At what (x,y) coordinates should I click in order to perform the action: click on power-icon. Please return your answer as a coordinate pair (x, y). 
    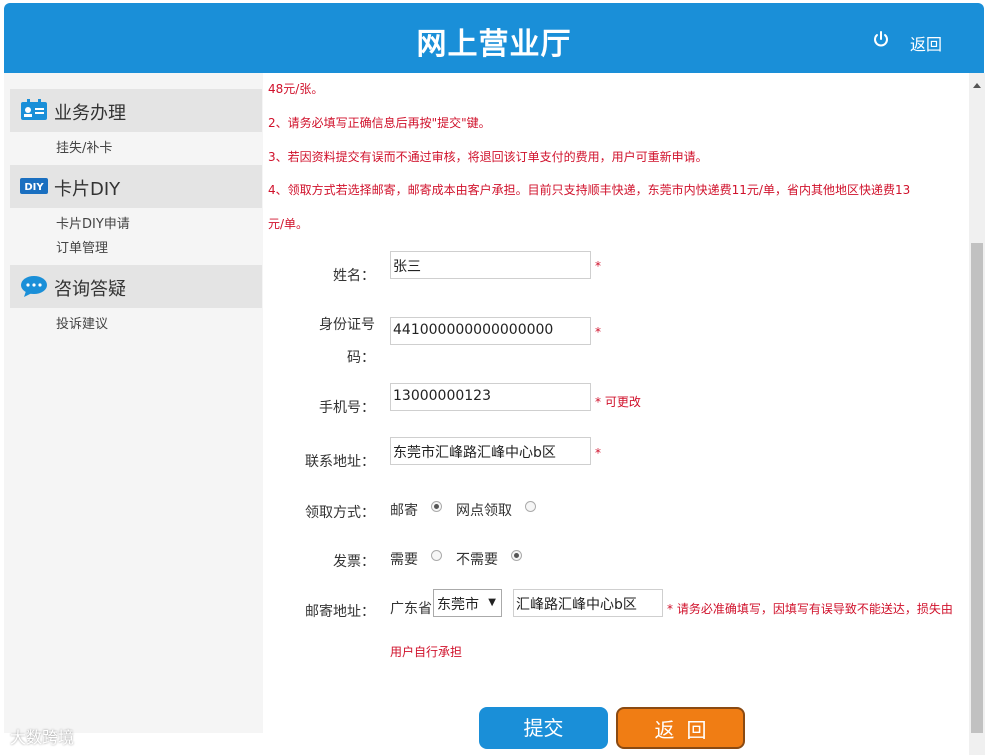
    Looking at the image, I should click on (881, 39).